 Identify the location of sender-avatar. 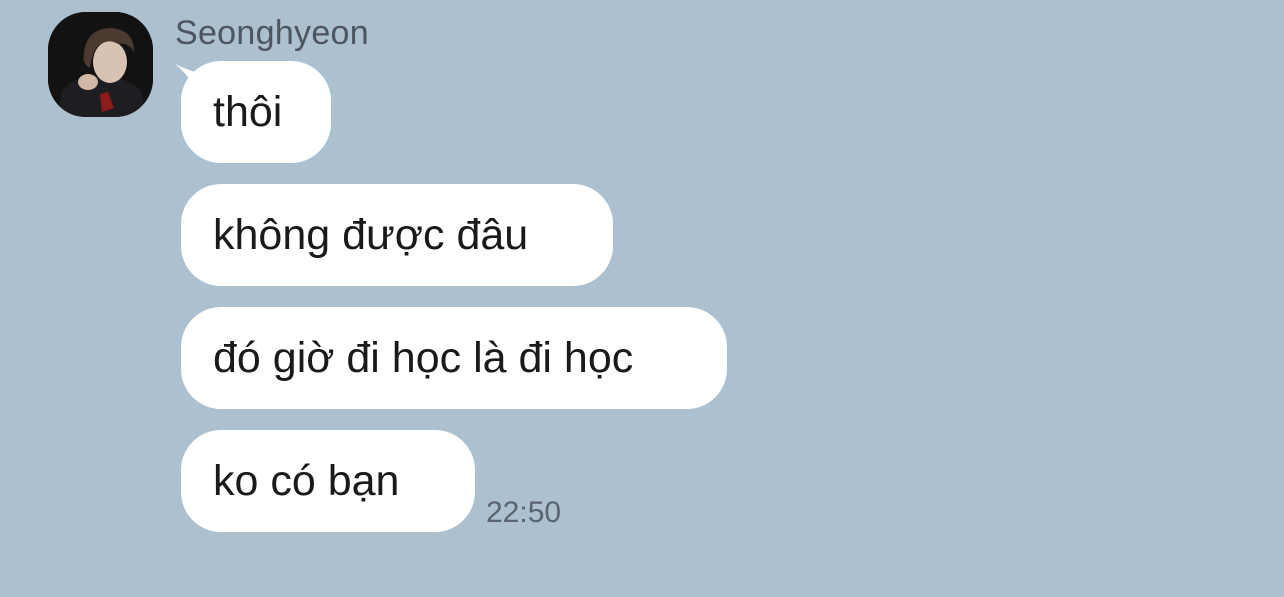
(100, 64).